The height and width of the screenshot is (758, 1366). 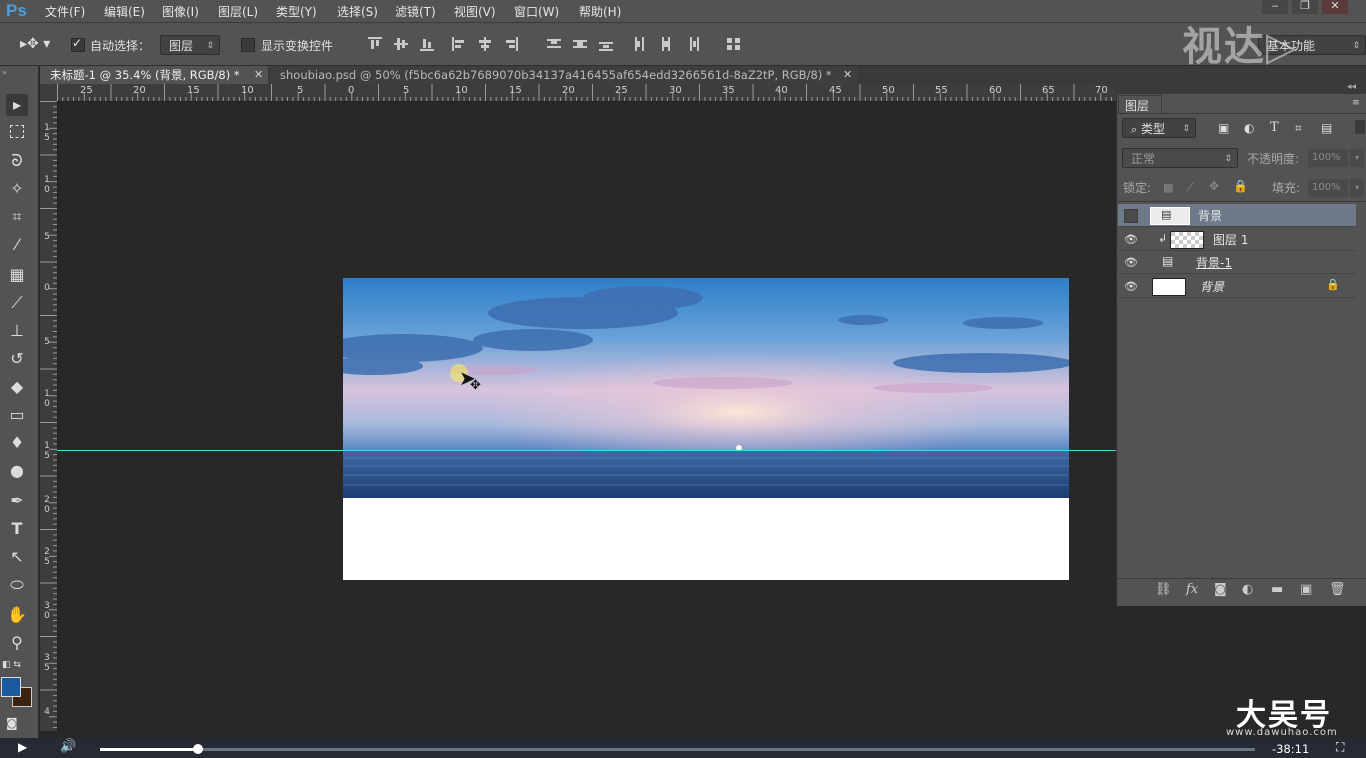 What do you see at coordinates (1240, 186) in the screenshot?
I see `lock-all-icon: 🔒` at bounding box center [1240, 186].